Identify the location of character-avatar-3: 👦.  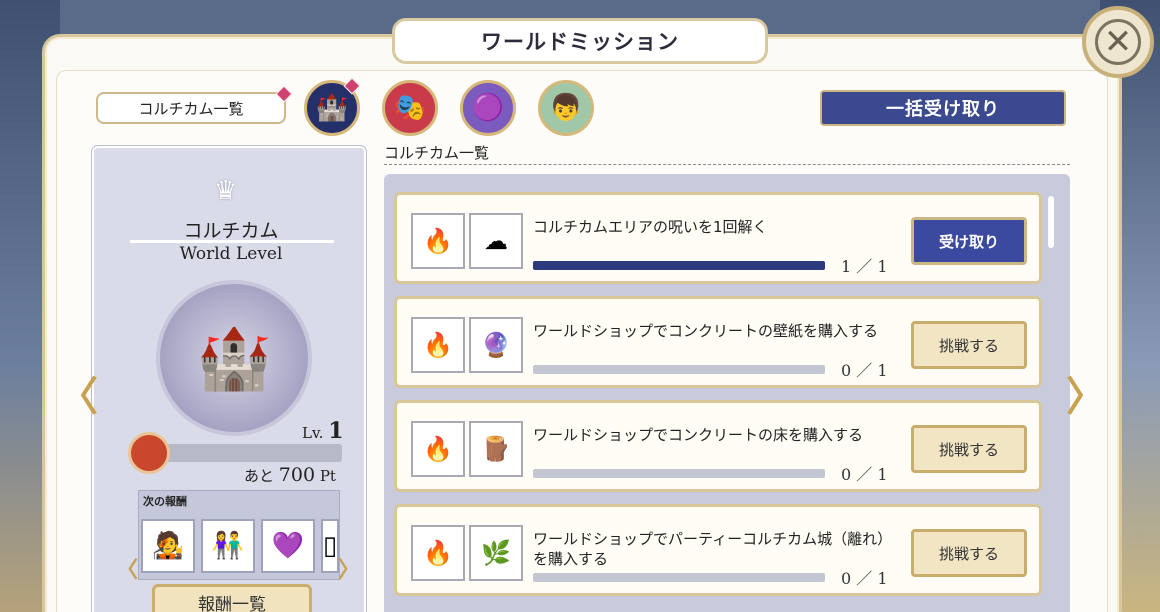
(566, 108).